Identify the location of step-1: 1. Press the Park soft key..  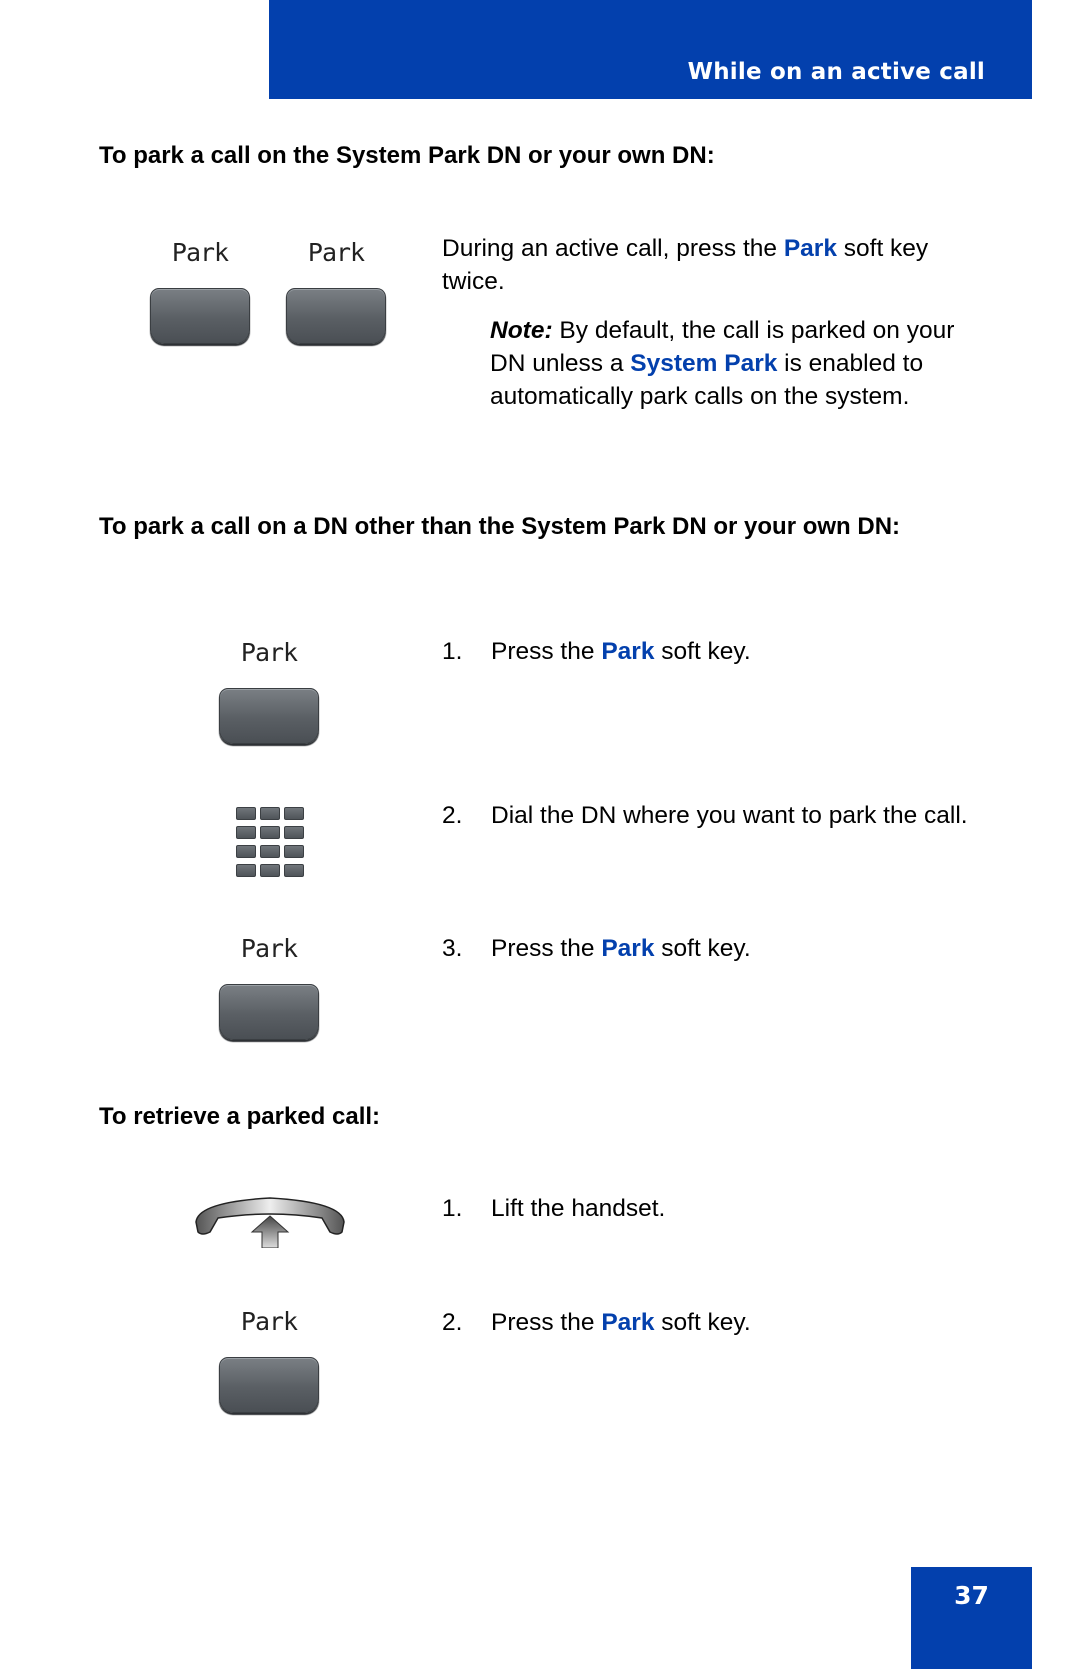
(722, 651).